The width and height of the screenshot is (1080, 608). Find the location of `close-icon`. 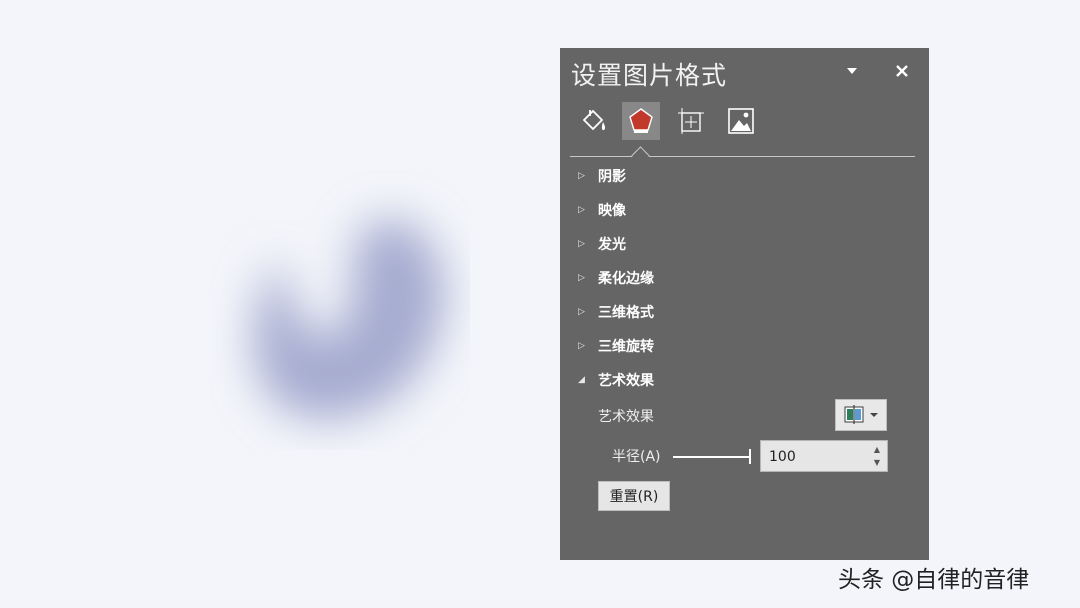

close-icon is located at coordinates (902, 71).